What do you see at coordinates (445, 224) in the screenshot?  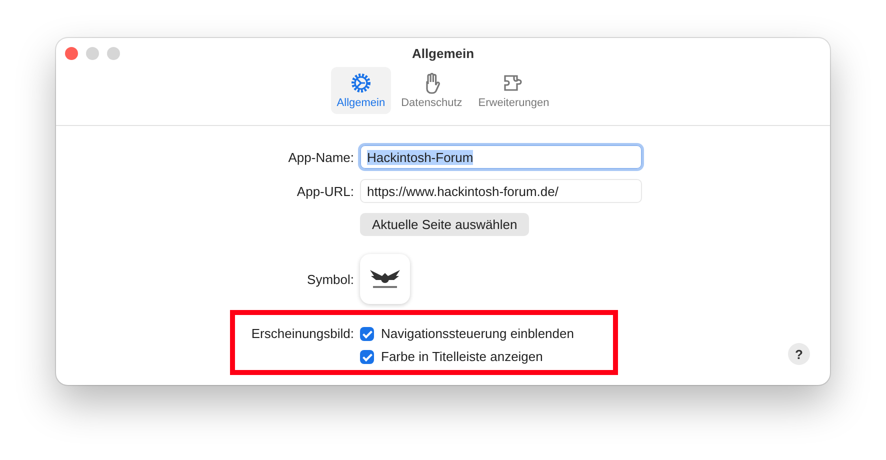 I see `select-page-button: Aktuelle Seite auswählen` at bounding box center [445, 224].